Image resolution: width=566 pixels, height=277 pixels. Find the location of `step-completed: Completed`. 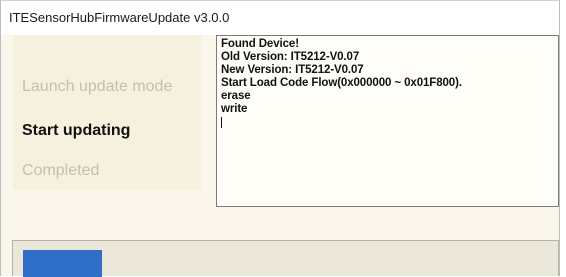

step-completed: Completed is located at coordinates (61, 170).